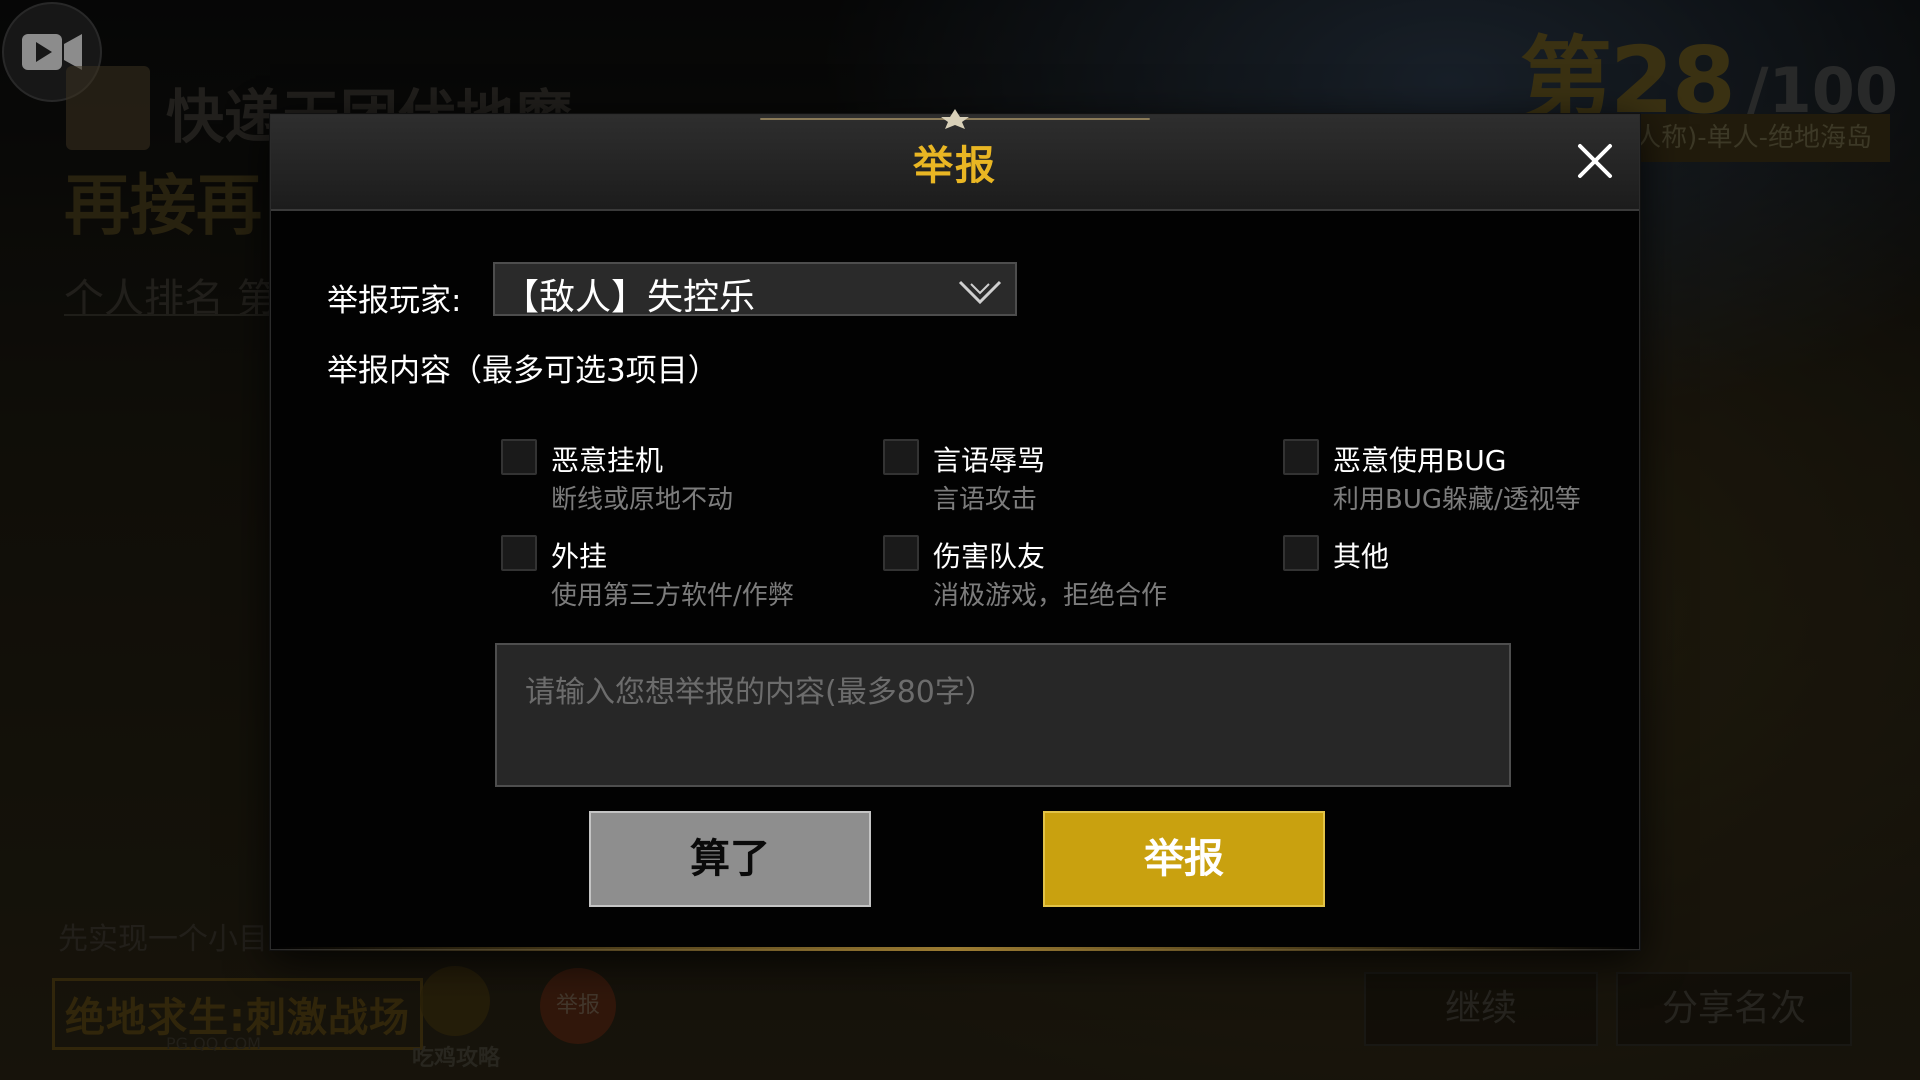 The height and width of the screenshot is (1080, 1920). What do you see at coordinates (1184, 859) in the screenshot?
I see `submit-report-button: 举报` at bounding box center [1184, 859].